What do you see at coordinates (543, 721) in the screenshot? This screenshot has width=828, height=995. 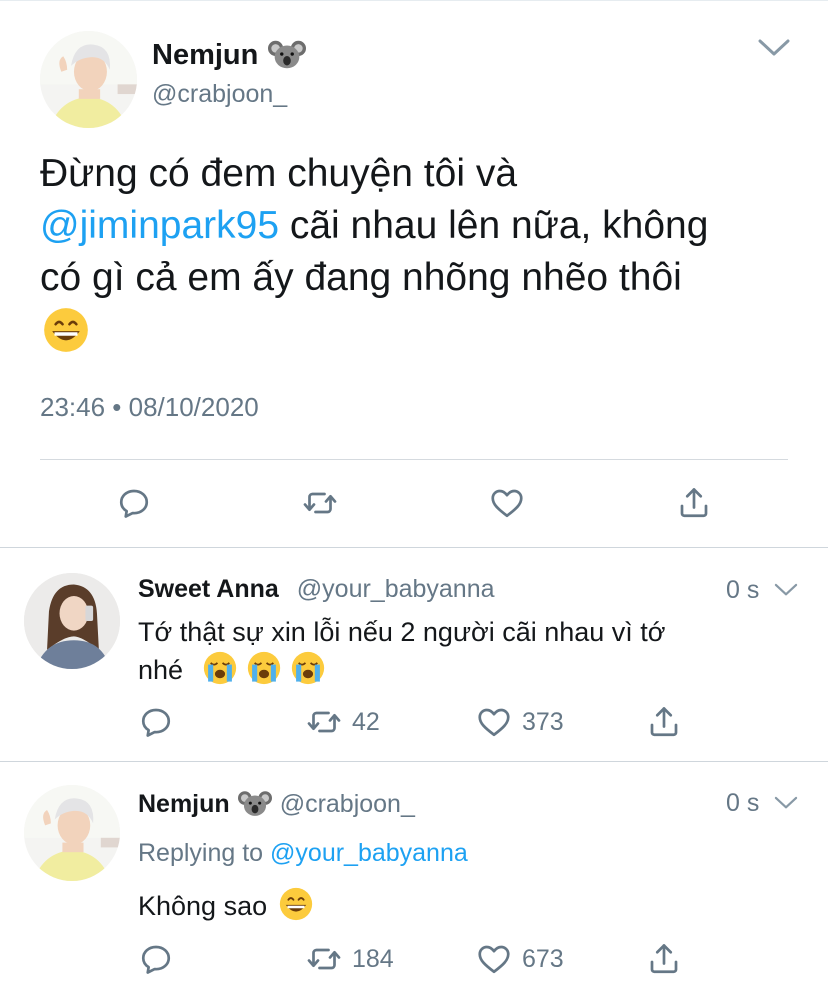 I see `like-count: 373` at bounding box center [543, 721].